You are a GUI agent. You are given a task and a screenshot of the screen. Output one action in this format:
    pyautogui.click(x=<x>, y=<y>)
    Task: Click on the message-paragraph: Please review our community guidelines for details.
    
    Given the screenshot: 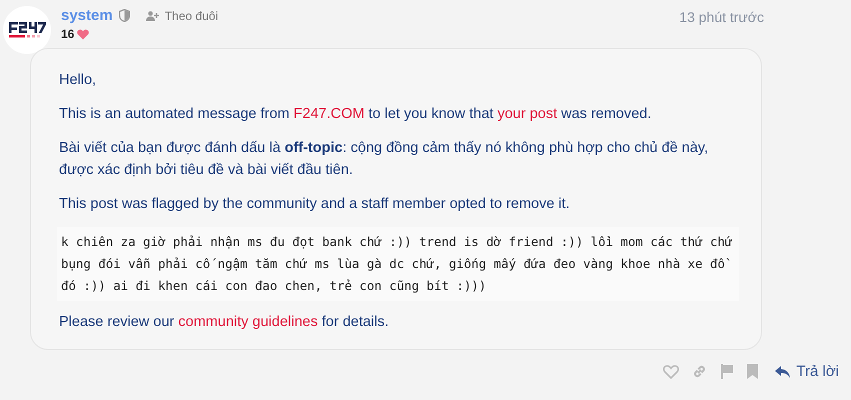 What is the action you would take?
    pyautogui.click(x=224, y=322)
    